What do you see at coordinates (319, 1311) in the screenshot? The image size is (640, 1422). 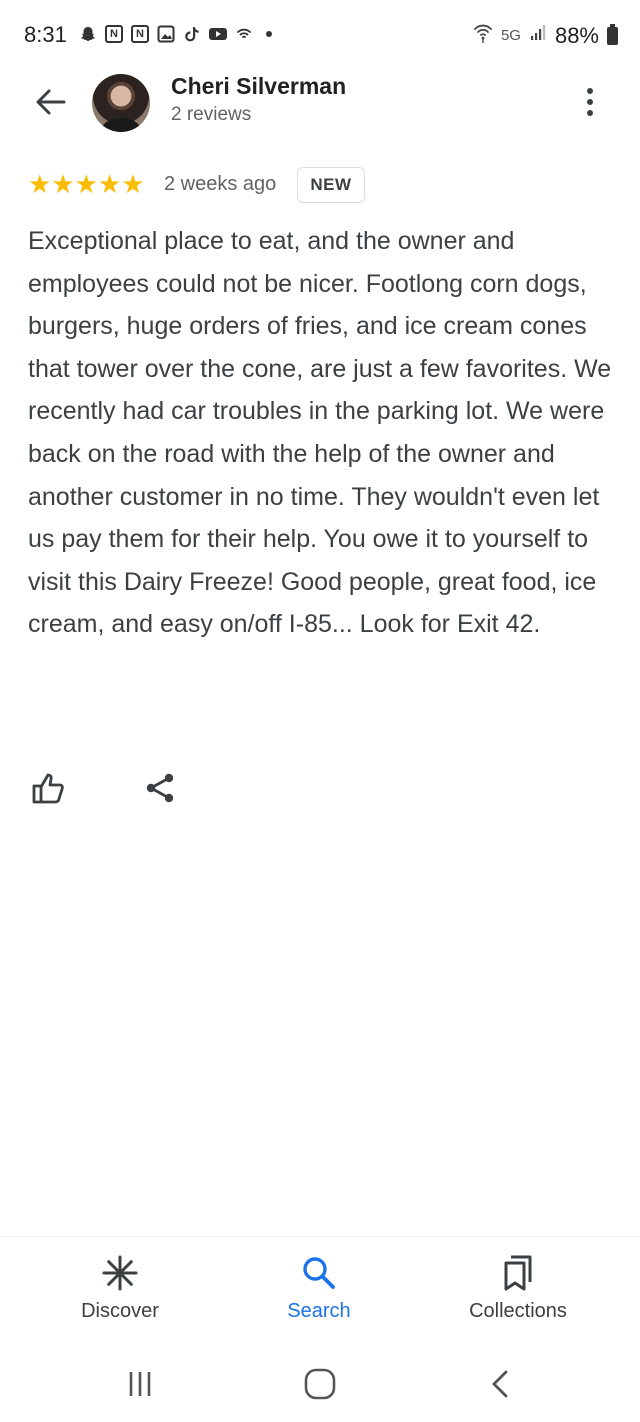 I see `nav-search-label: Search` at bounding box center [319, 1311].